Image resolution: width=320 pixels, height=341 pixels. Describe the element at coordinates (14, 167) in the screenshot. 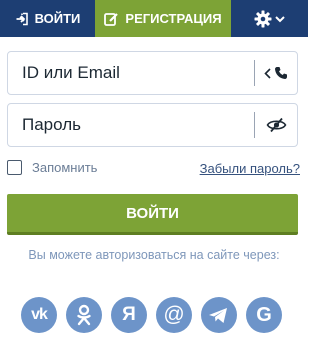

I see `remember-checkbox` at that location.